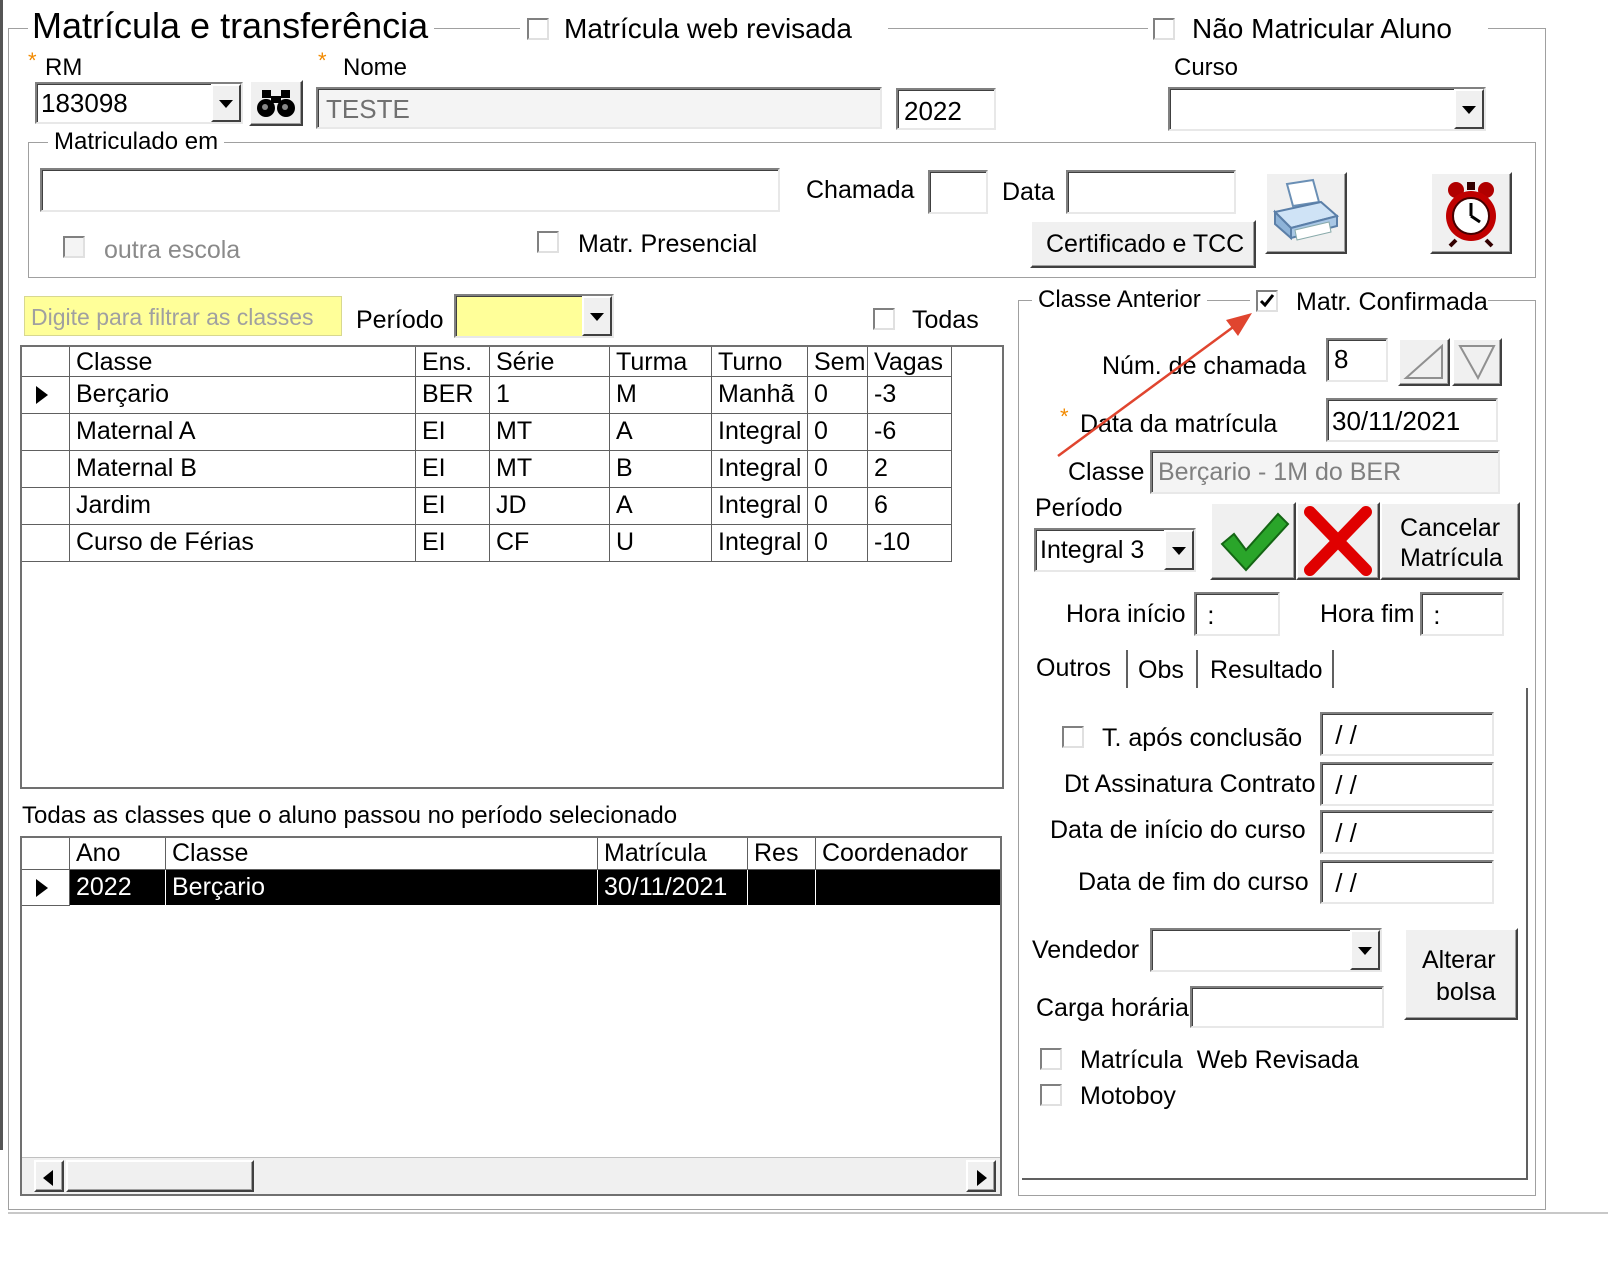 The width and height of the screenshot is (1617, 1267). Describe the element at coordinates (981, 1176) in the screenshot. I see `scroll-right-button` at that location.